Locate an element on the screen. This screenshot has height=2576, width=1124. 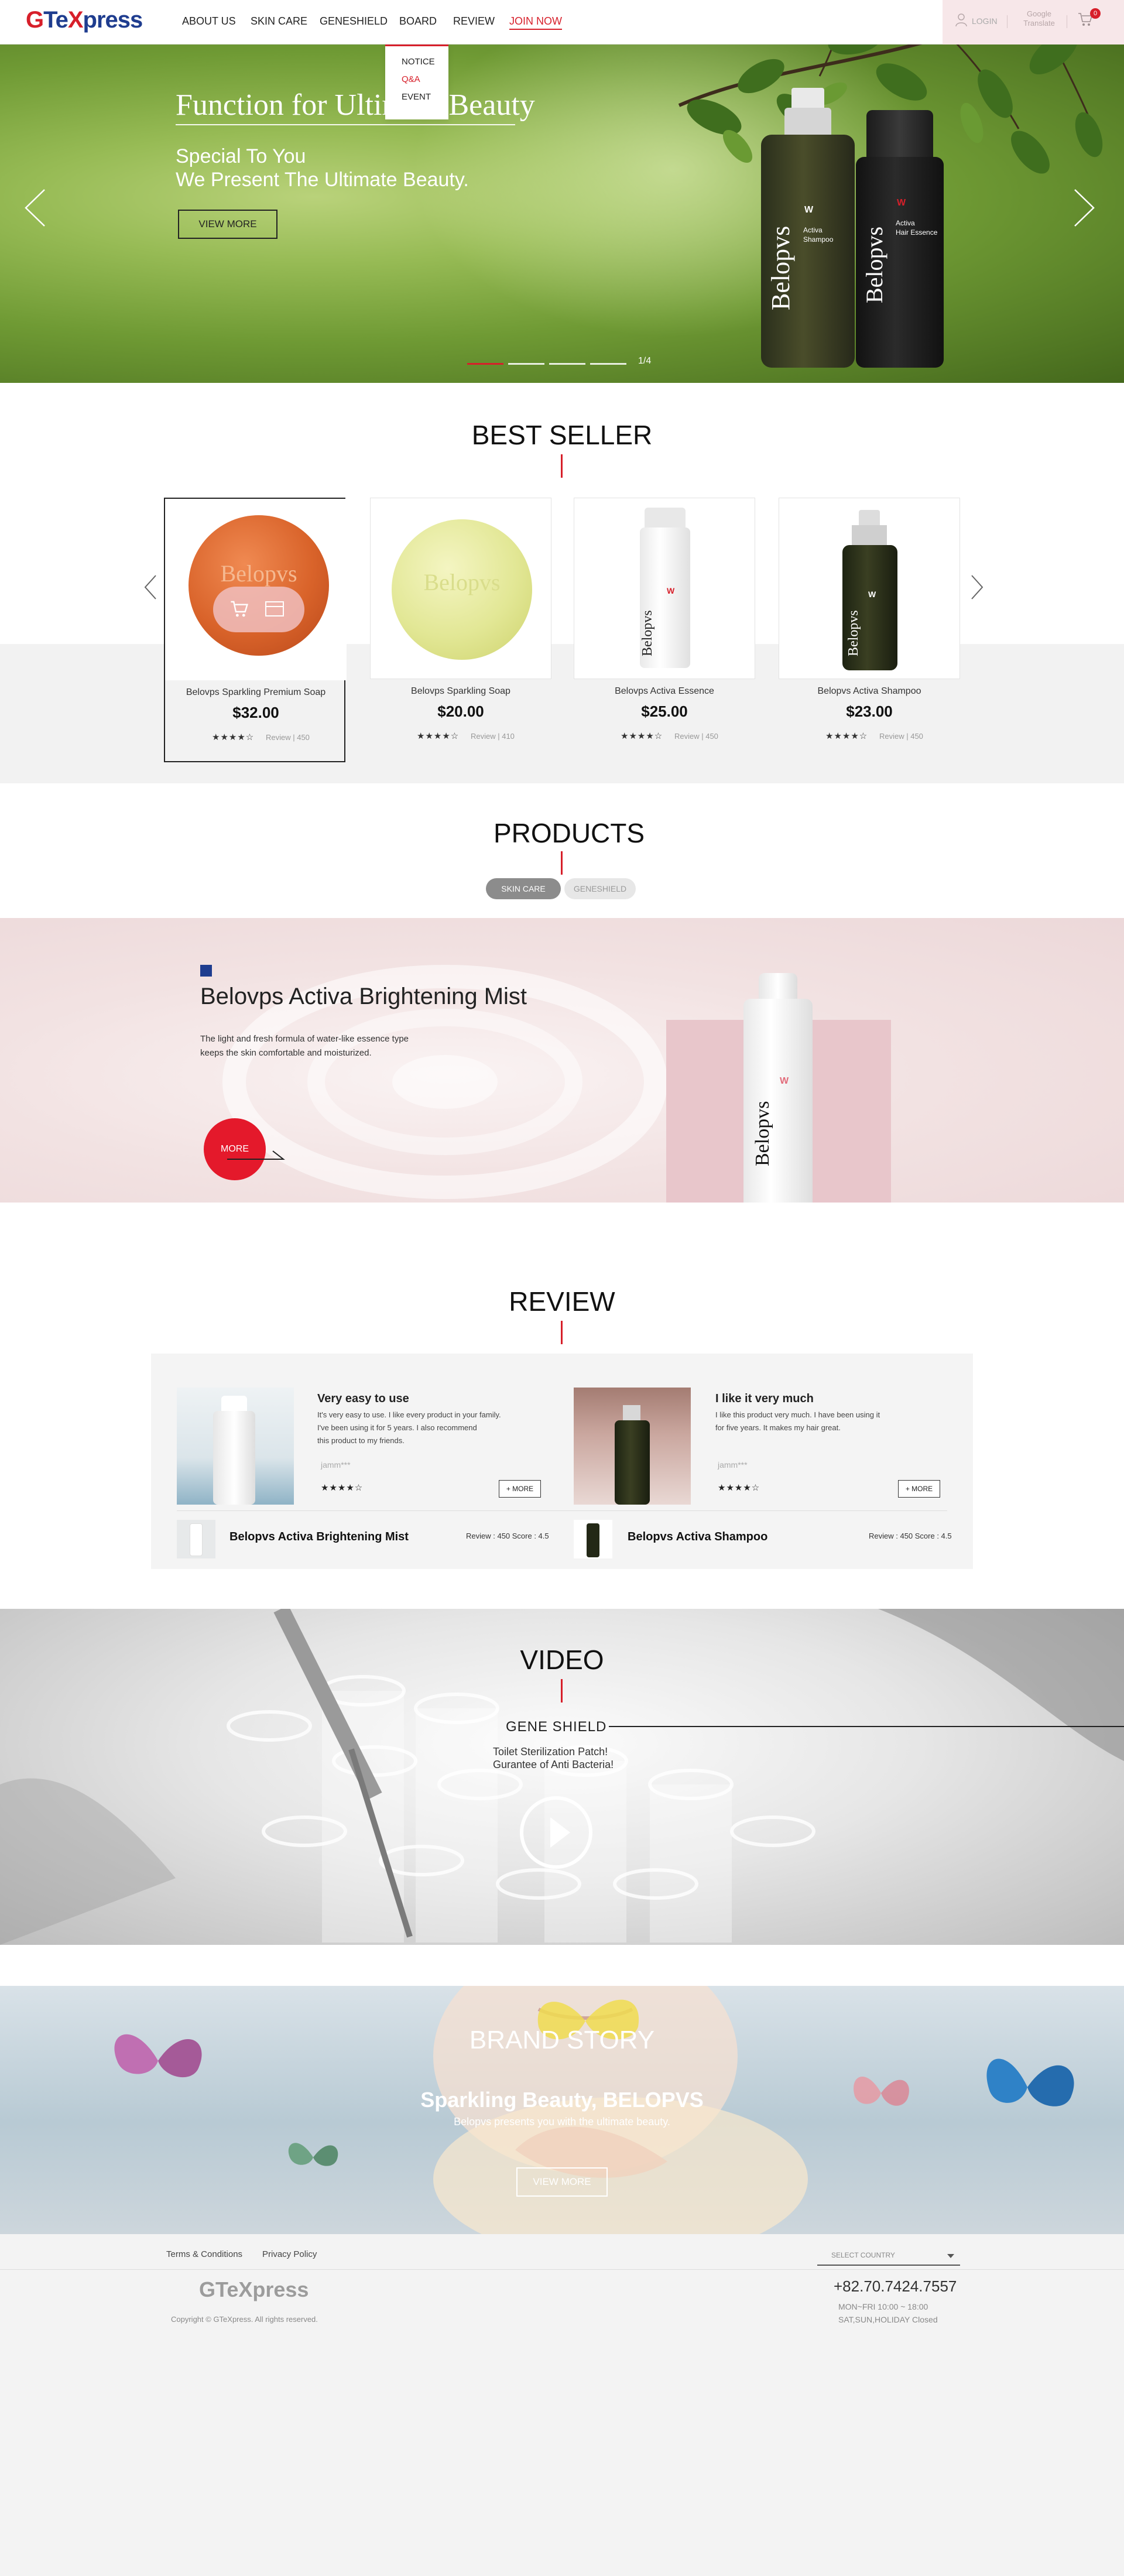
section-spacer is located at coordinates (562, 1965).